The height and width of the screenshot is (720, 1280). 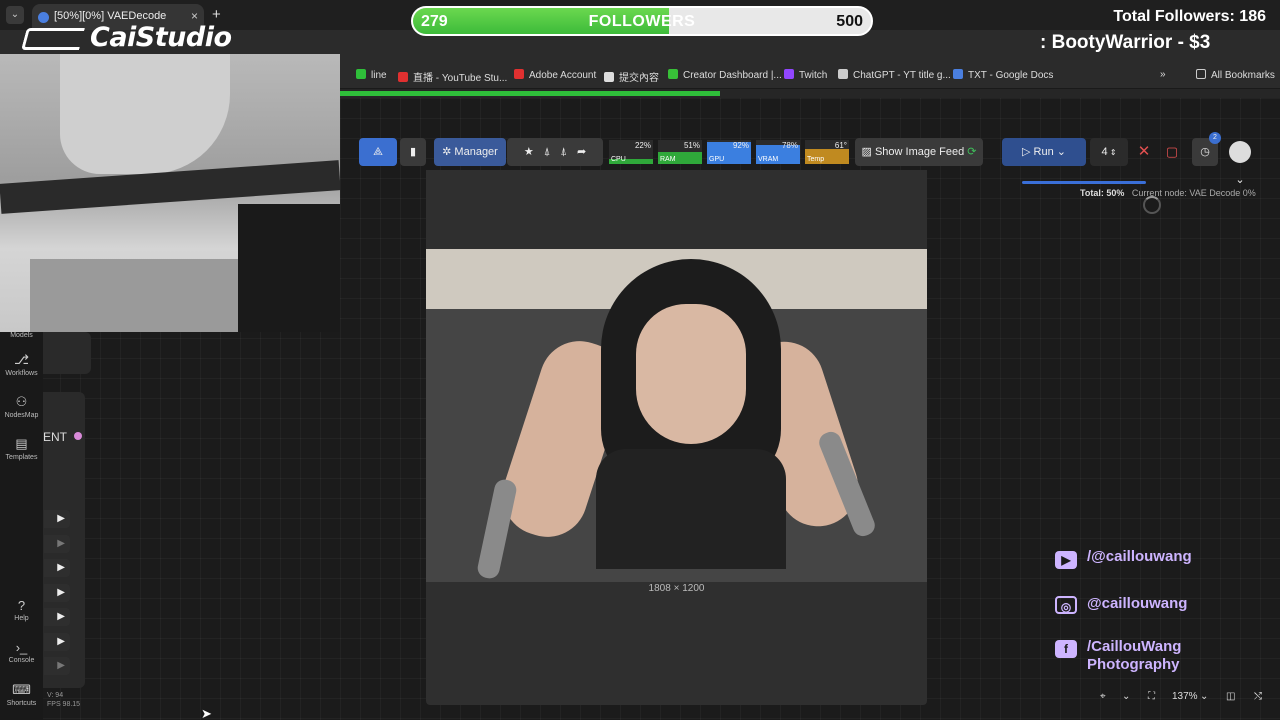 I want to click on nodesmap-icon: ⚇, so click(x=21, y=401).